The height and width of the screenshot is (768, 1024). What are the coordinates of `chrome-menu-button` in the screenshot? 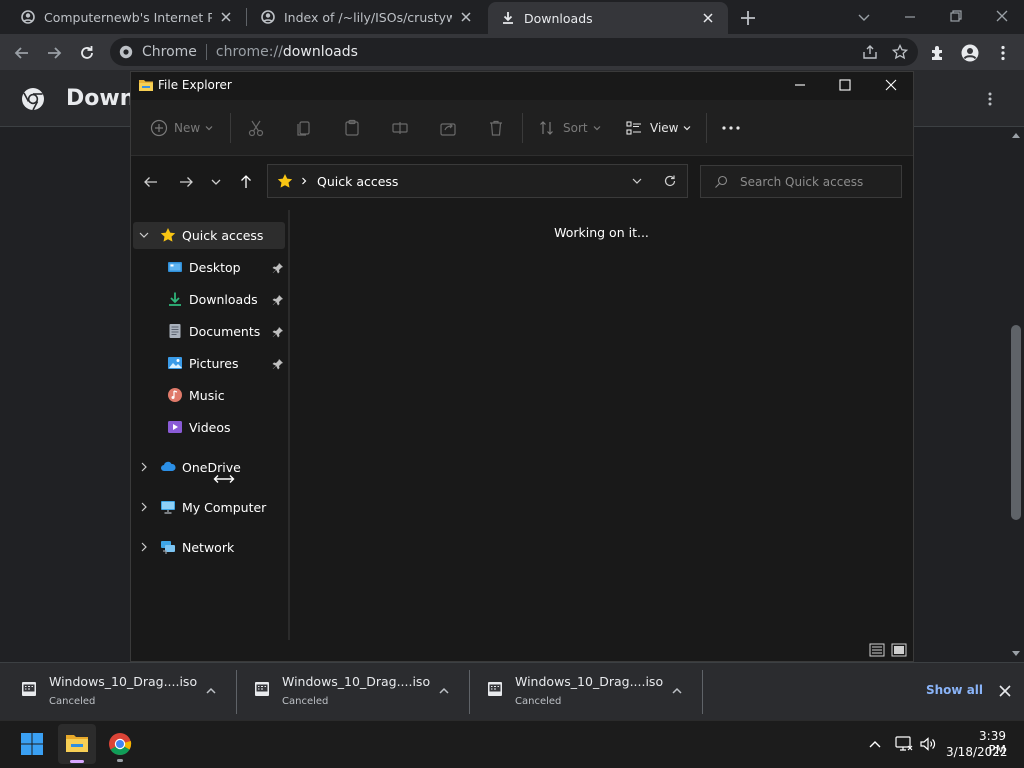 It's located at (1003, 53).